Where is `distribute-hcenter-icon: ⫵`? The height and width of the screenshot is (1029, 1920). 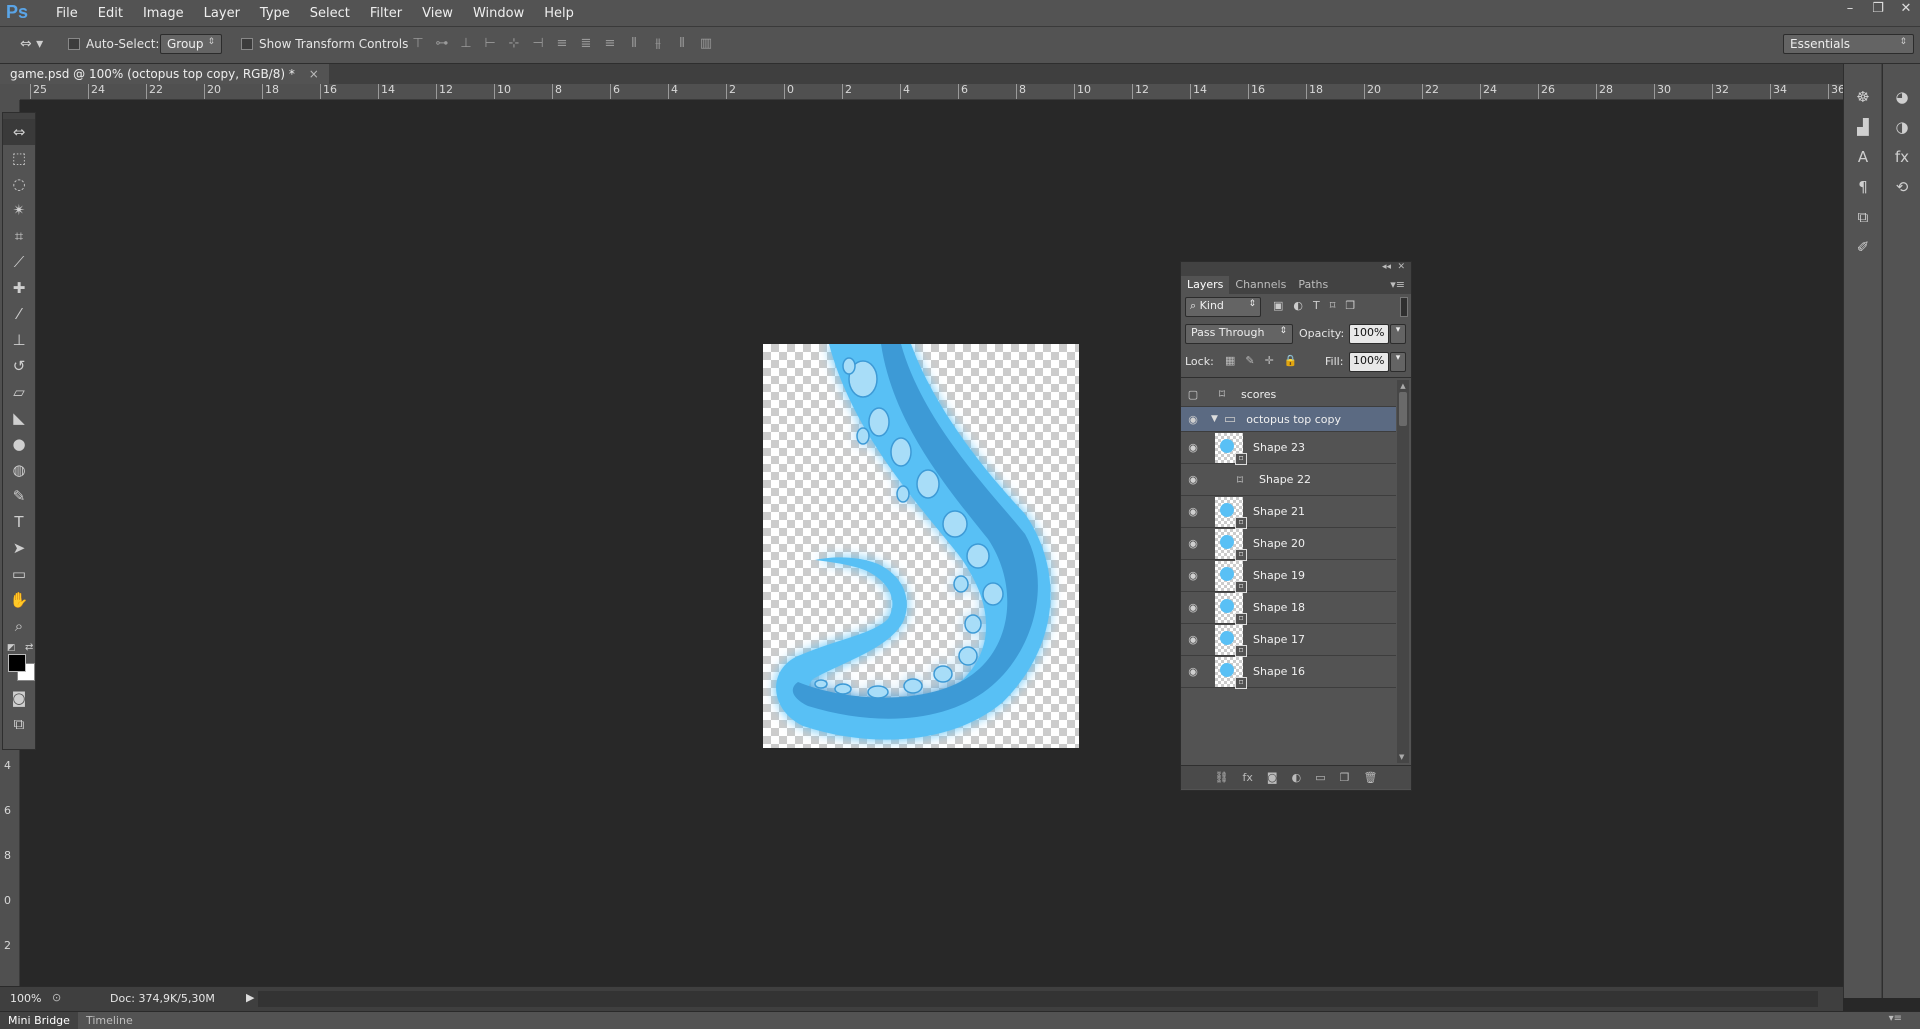 distribute-hcenter-icon: ⫵ is located at coordinates (658, 44).